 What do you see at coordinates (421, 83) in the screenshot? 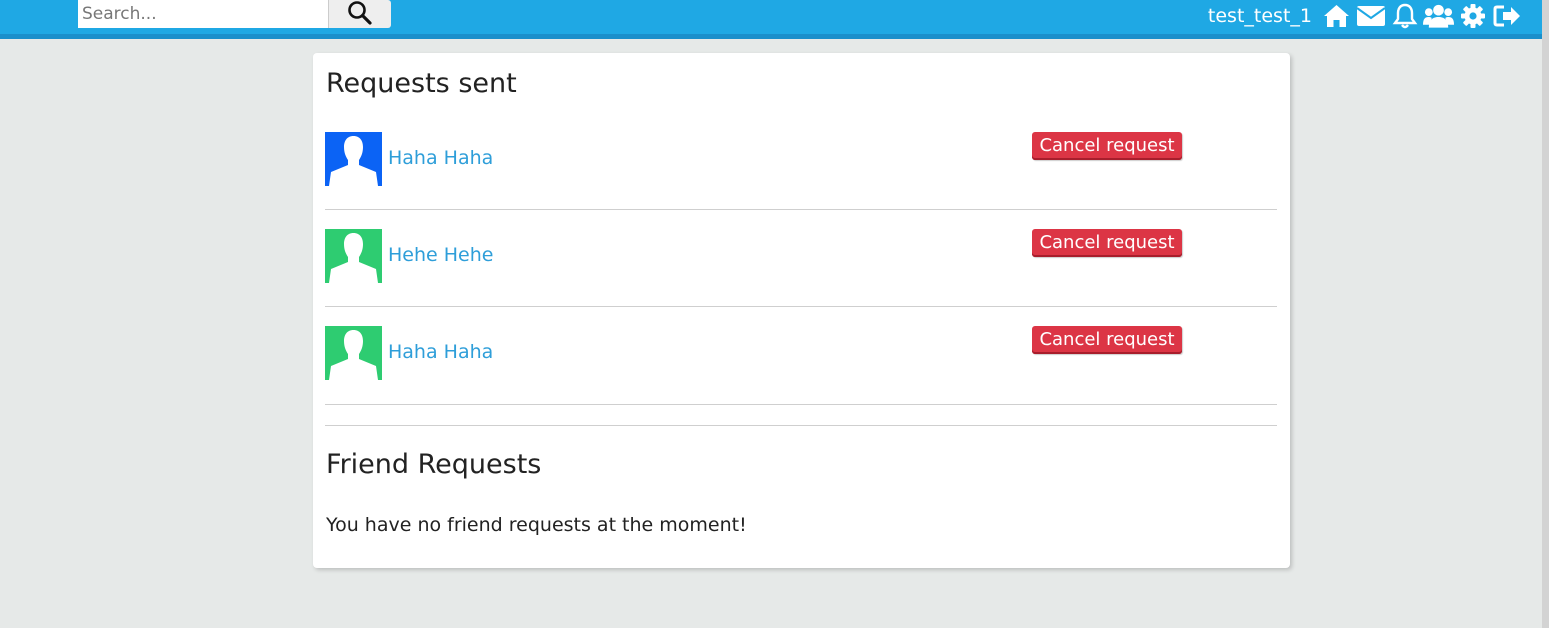
I see `requests-sent-title: Requests sent` at bounding box center [421, 83].